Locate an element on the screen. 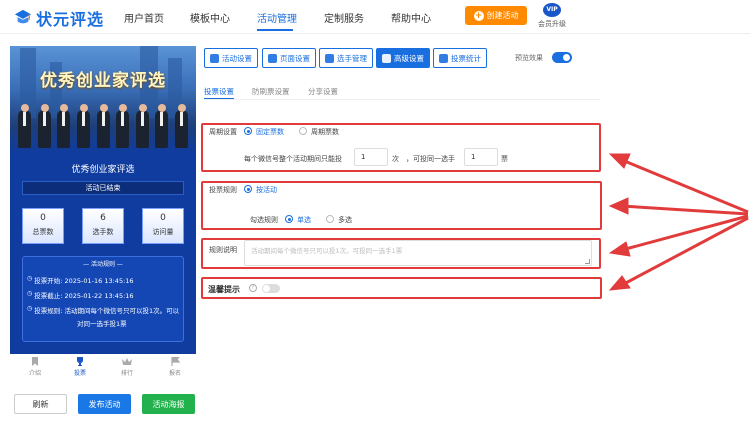 This screenshot has width=750, height=428. help-icon: ? is located at coordinates (253, 288).